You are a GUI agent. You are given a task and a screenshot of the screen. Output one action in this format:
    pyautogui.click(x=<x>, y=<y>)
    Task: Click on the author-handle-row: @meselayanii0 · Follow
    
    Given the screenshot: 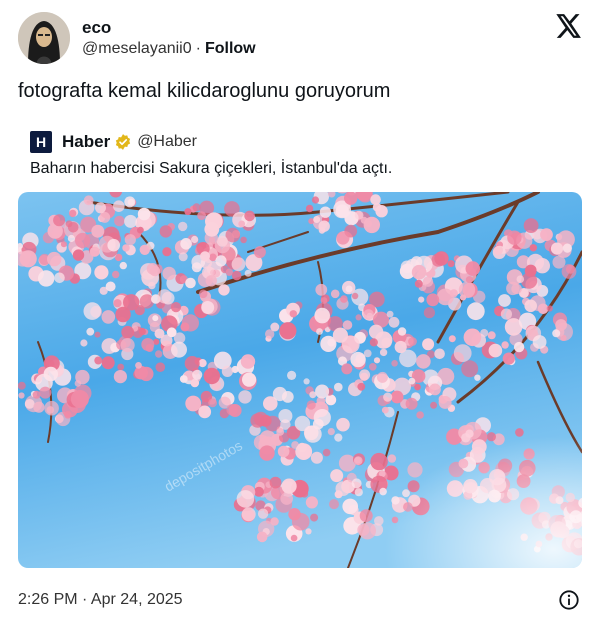 What is the action you would take?
    pyautogui.click(x=169, y=49)
    